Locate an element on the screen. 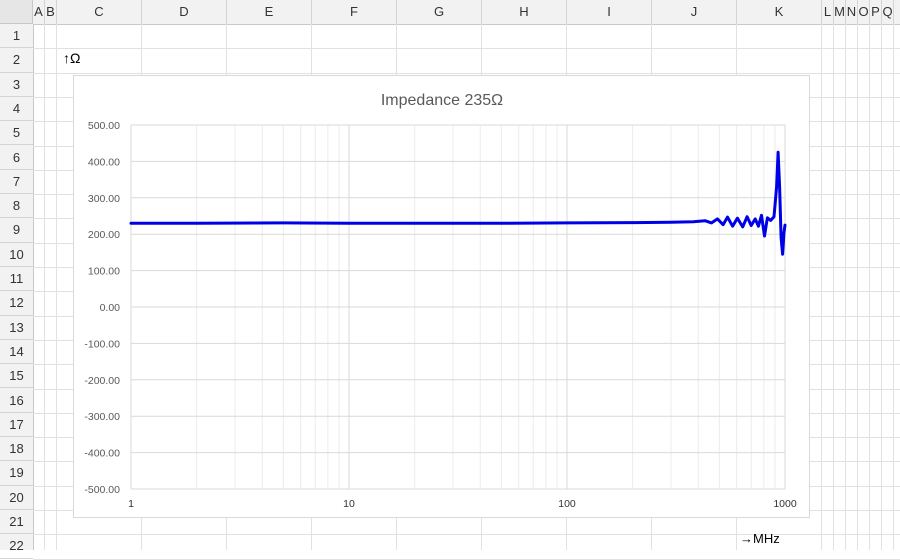 This screenshot has width=900, height=560. y-tick-label: 100.00 is located at coordinates (104, 272).